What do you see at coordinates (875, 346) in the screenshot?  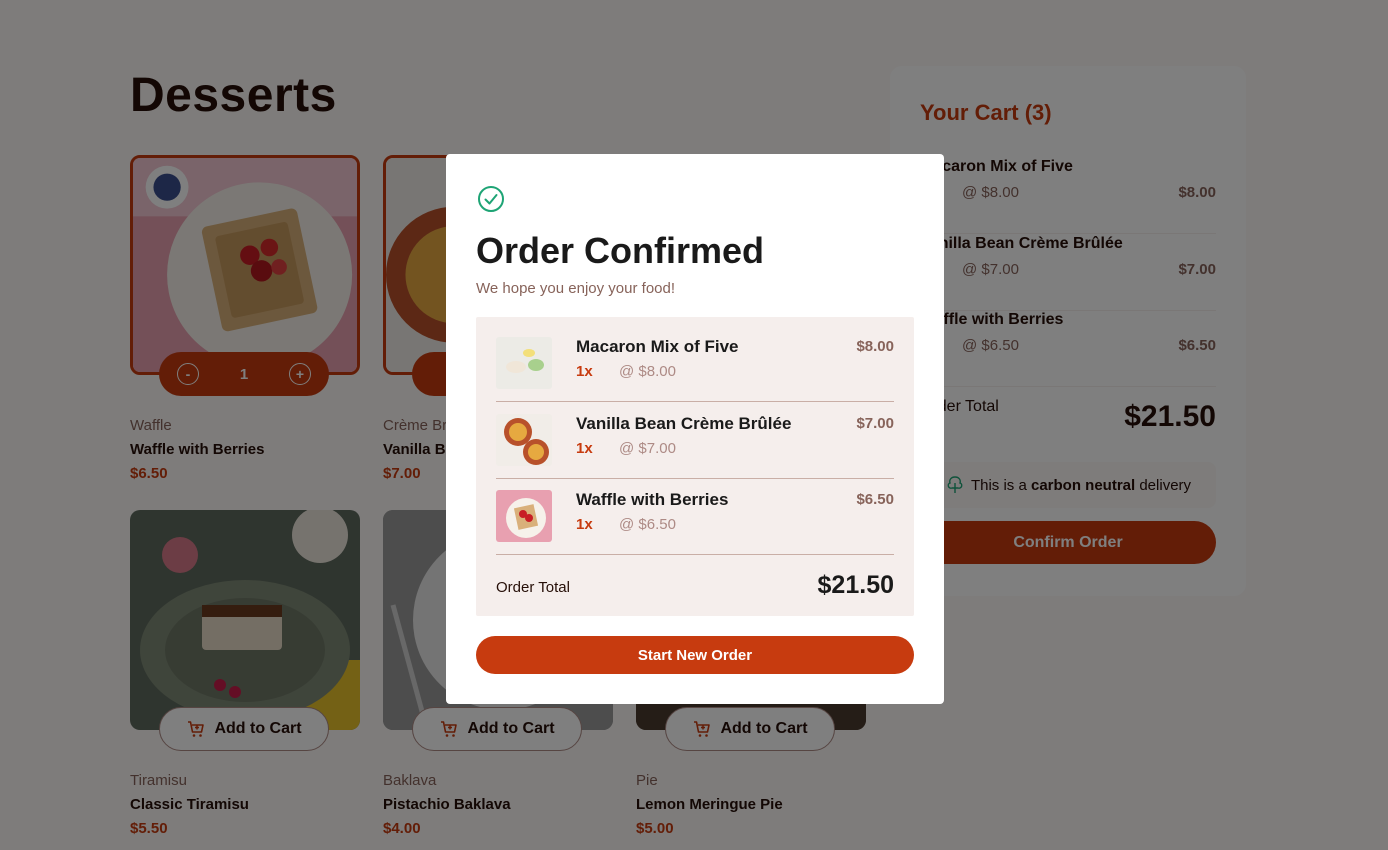 I see `order-item-total: $8.00` at bounding box center [875, 346].